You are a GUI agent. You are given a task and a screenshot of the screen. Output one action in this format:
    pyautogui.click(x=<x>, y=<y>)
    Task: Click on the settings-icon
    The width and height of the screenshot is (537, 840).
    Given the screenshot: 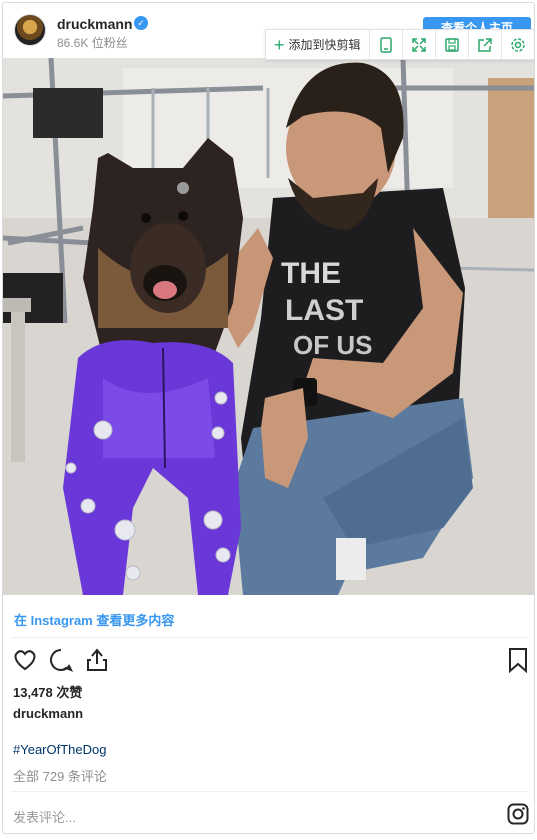 What is the action you would take?
    pyautogui.click(x=518, y=44)
    